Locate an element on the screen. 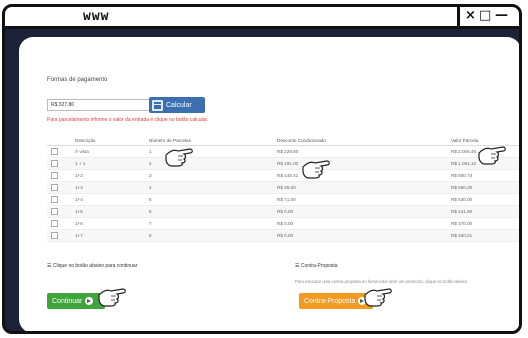 The height and width of the screenshot is (338, 528). calculate-button: Calcular is located at coordinates (177, 105).